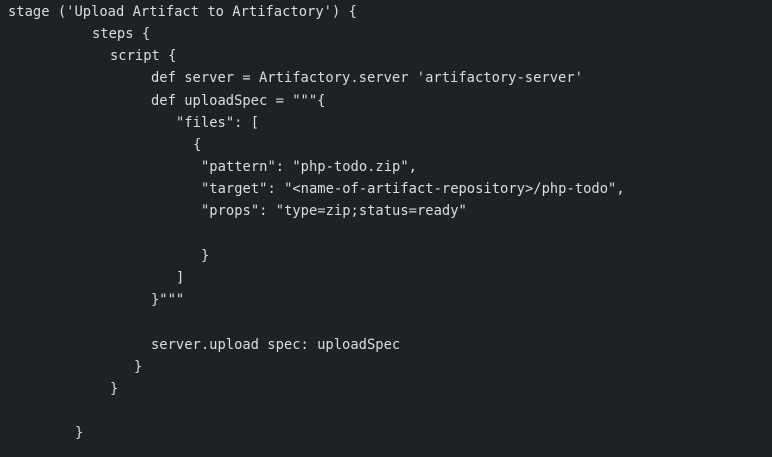  What do you see at coordinates (309, 167) in the screenshot?
I see `code-line-8: "pattern": "php-todo.zip",` at bounding box center [309, 167].